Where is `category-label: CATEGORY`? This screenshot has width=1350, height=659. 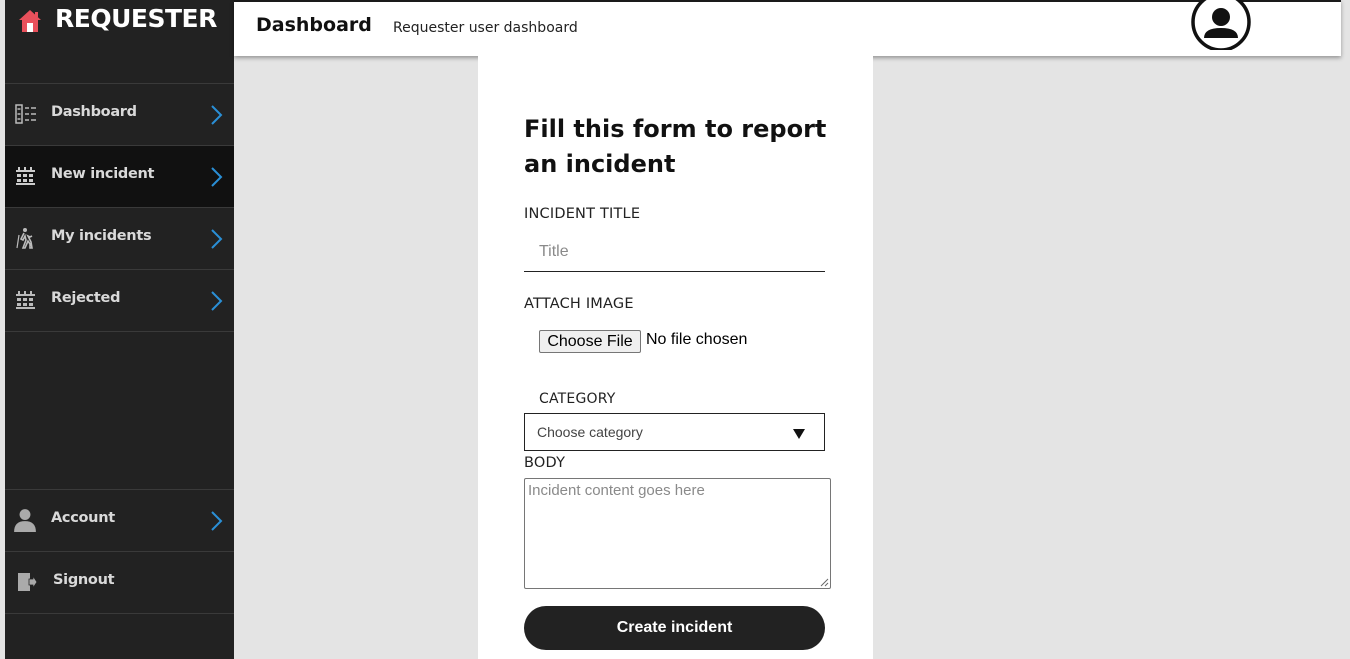 category-label: CATEGORY is located at coordinates (577, 399).